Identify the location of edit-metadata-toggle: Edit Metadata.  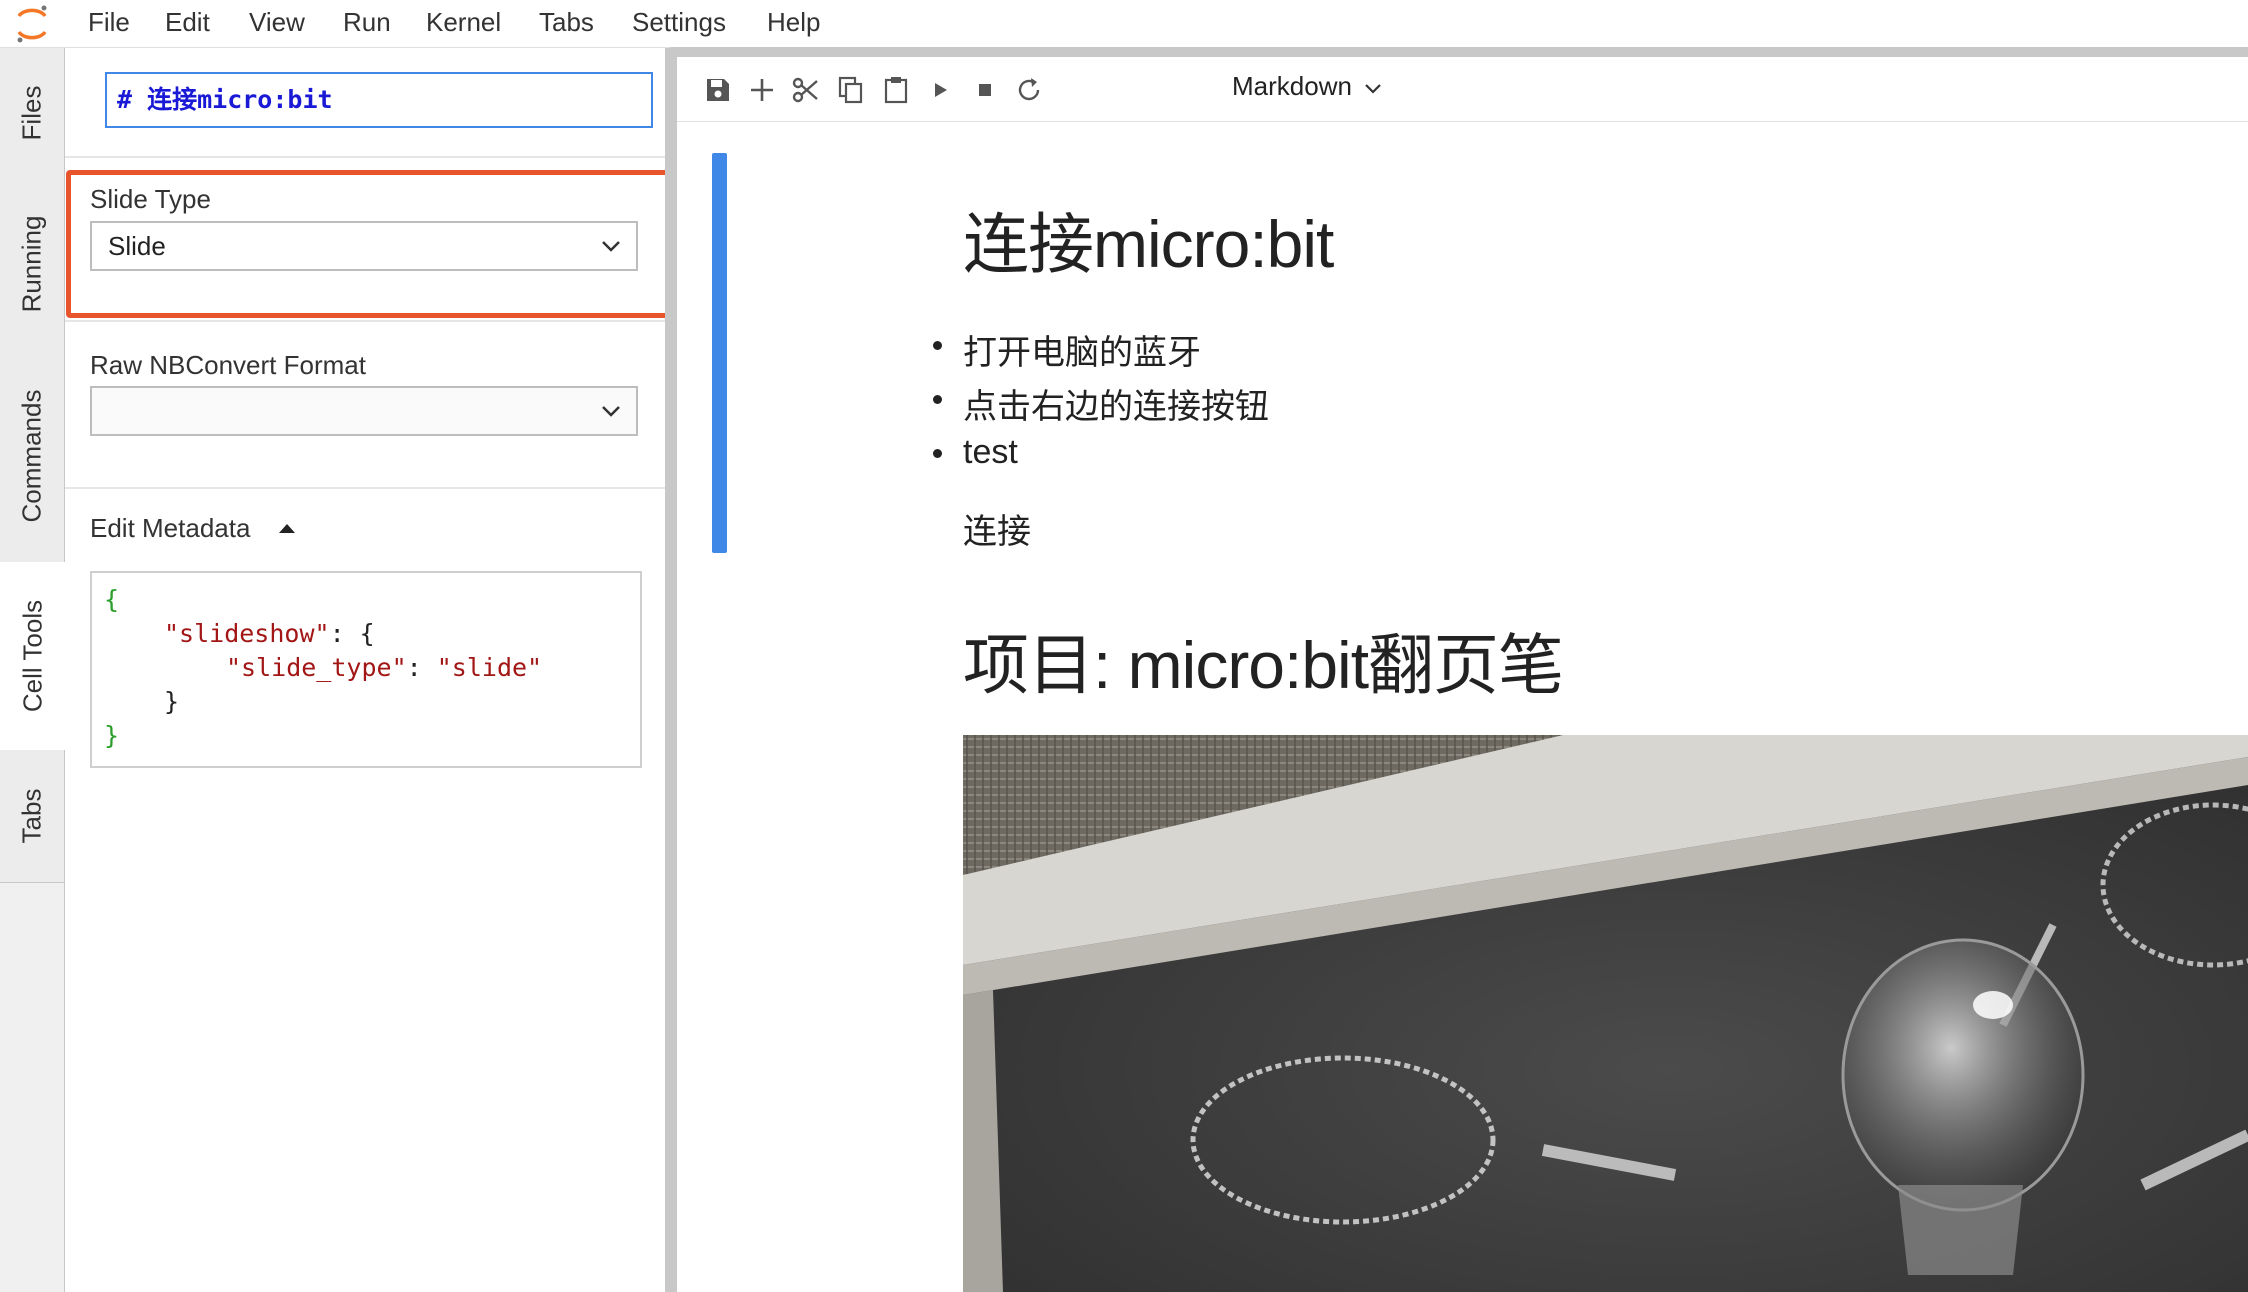
(170, 528).